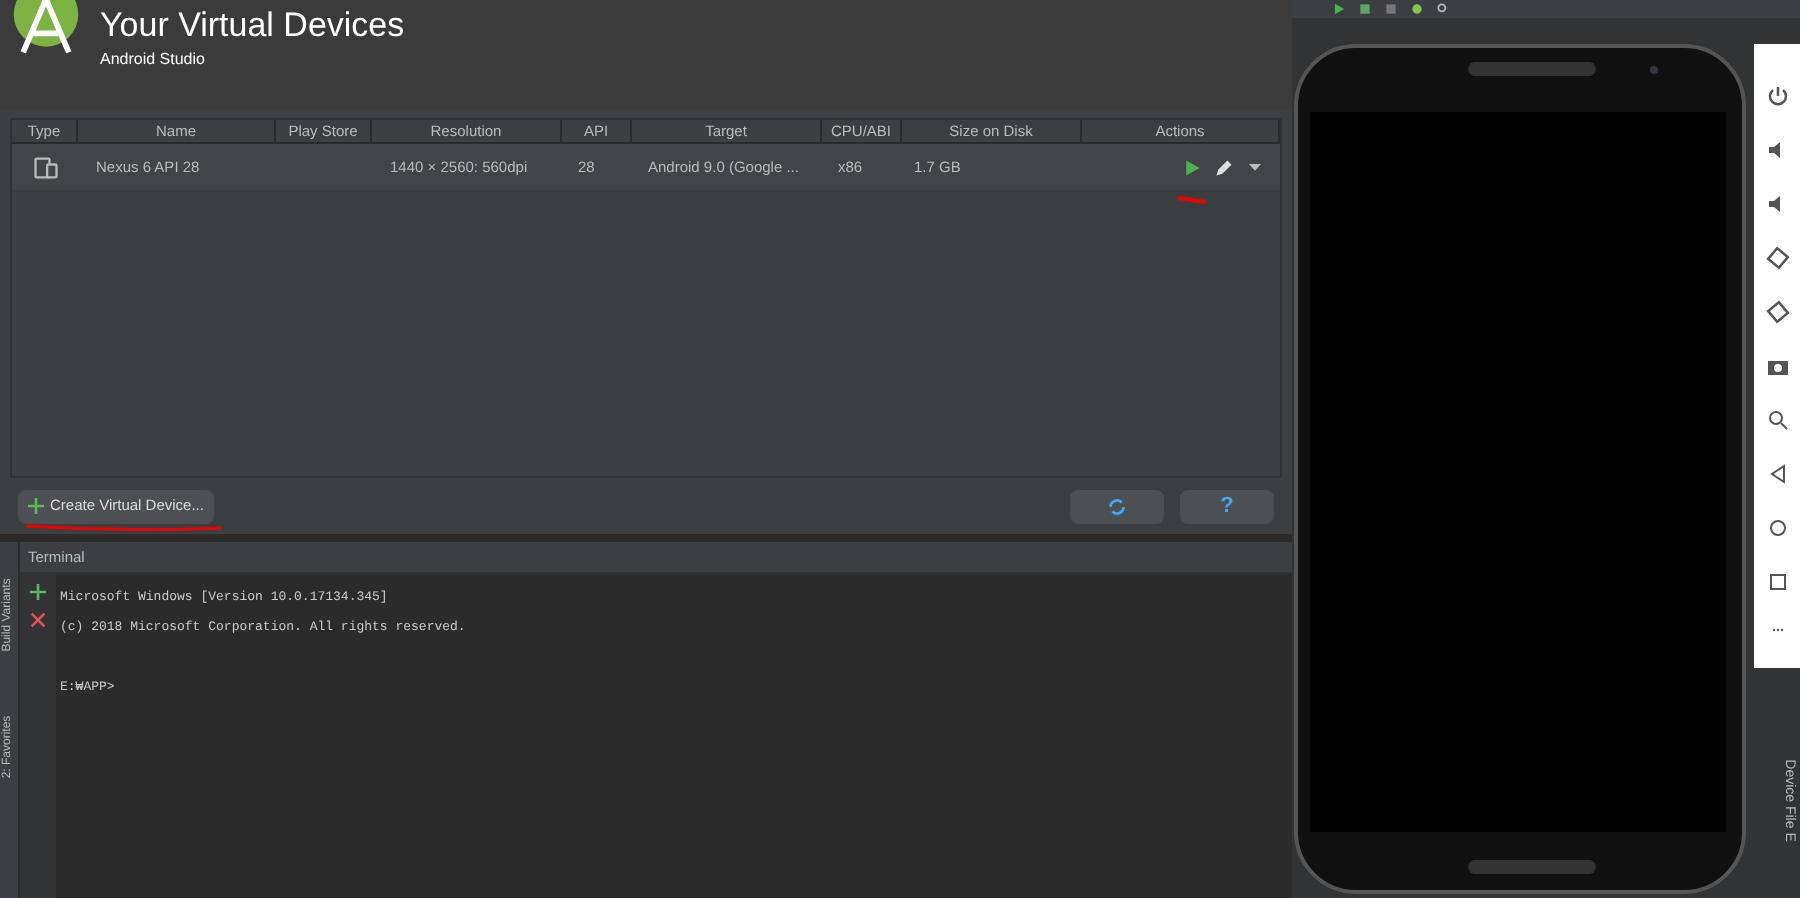 The image size is (1800, 898). What do you see at coordinates (153, 60) in the screenshot?
I see `page-subtitle: Android Studio` at bounding box center [153, 60].